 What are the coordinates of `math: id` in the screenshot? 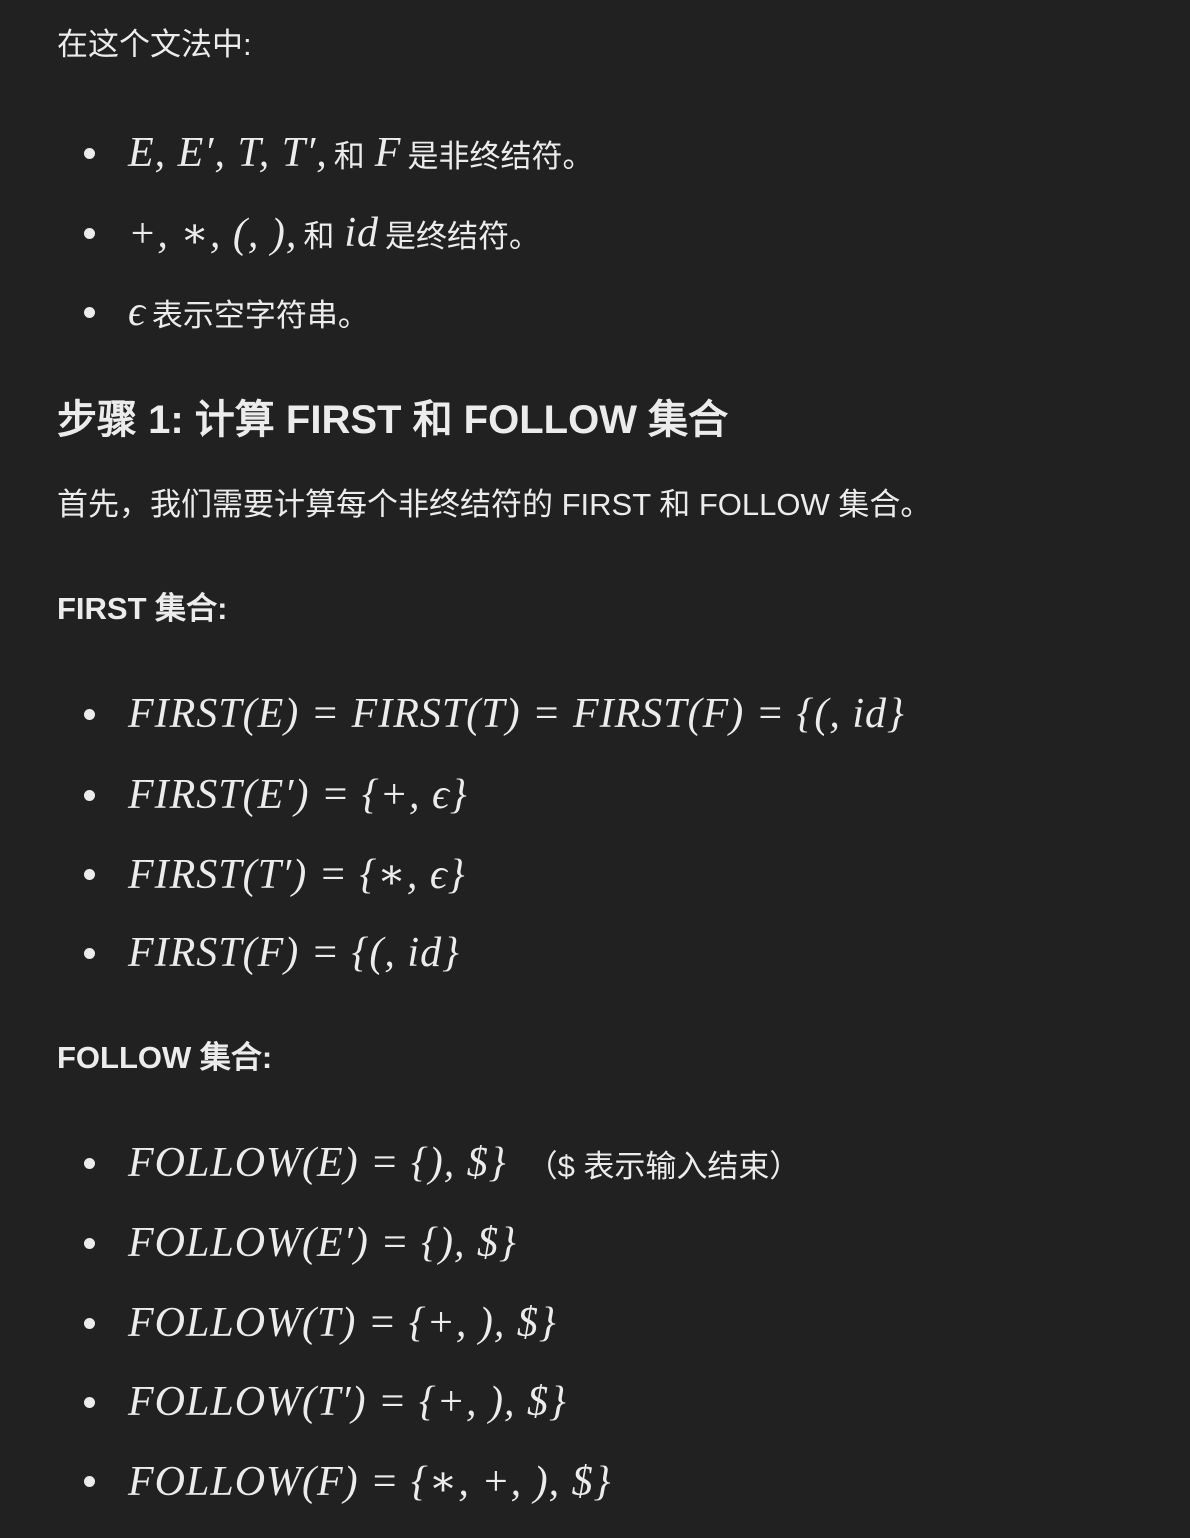 It's located at (362, 233).